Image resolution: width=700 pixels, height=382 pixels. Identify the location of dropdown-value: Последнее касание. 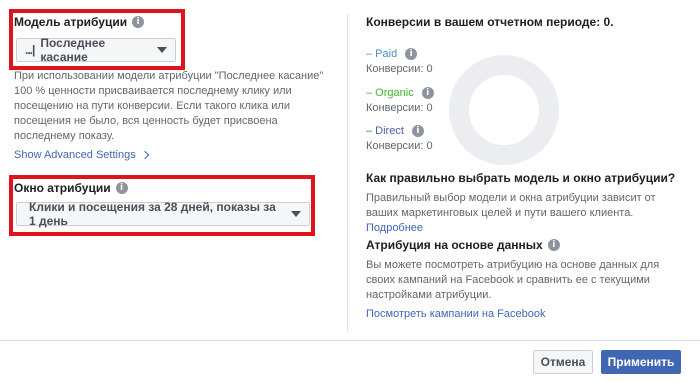
(73, 50).